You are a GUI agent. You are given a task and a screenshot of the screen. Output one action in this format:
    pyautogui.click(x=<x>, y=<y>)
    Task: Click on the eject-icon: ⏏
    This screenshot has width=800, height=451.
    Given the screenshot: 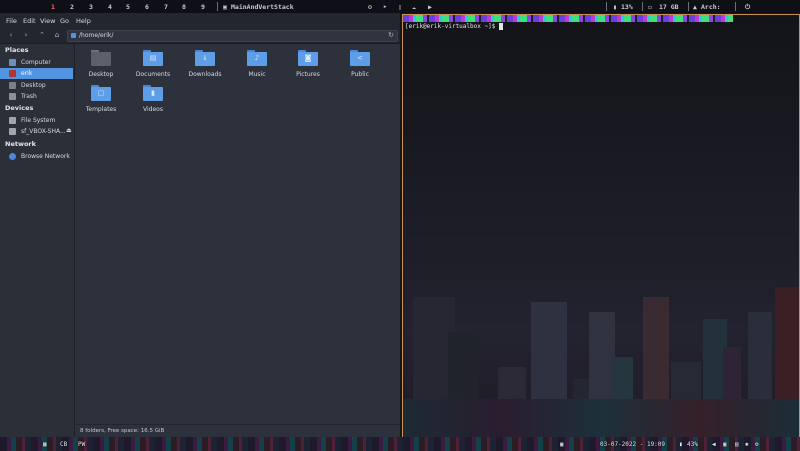 What is the action you would take?
    pyautogui.click(x=69, y=130)
    